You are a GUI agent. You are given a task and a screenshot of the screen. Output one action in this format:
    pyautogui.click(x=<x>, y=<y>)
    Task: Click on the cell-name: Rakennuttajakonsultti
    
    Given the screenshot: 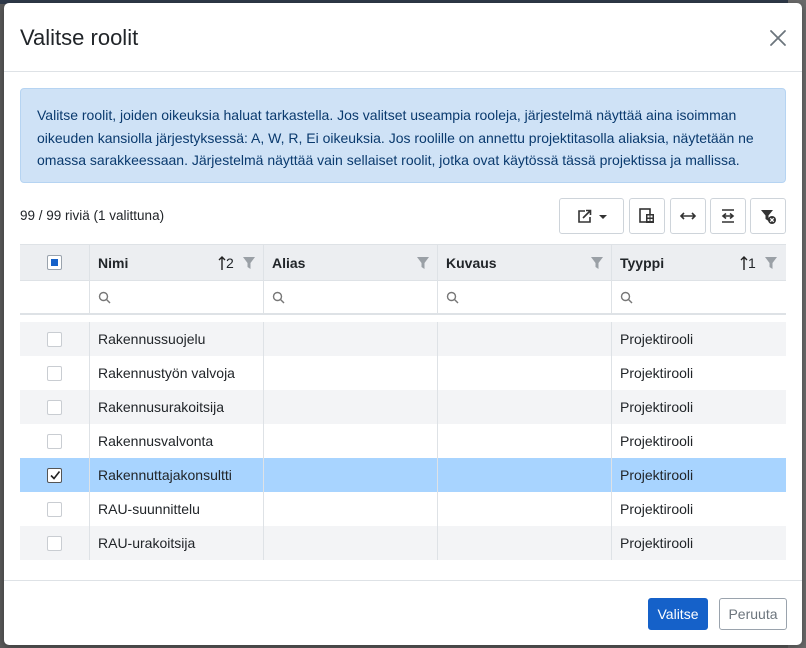 What is the action you would take?
    pyautogui.click(x=177, y=475)
    